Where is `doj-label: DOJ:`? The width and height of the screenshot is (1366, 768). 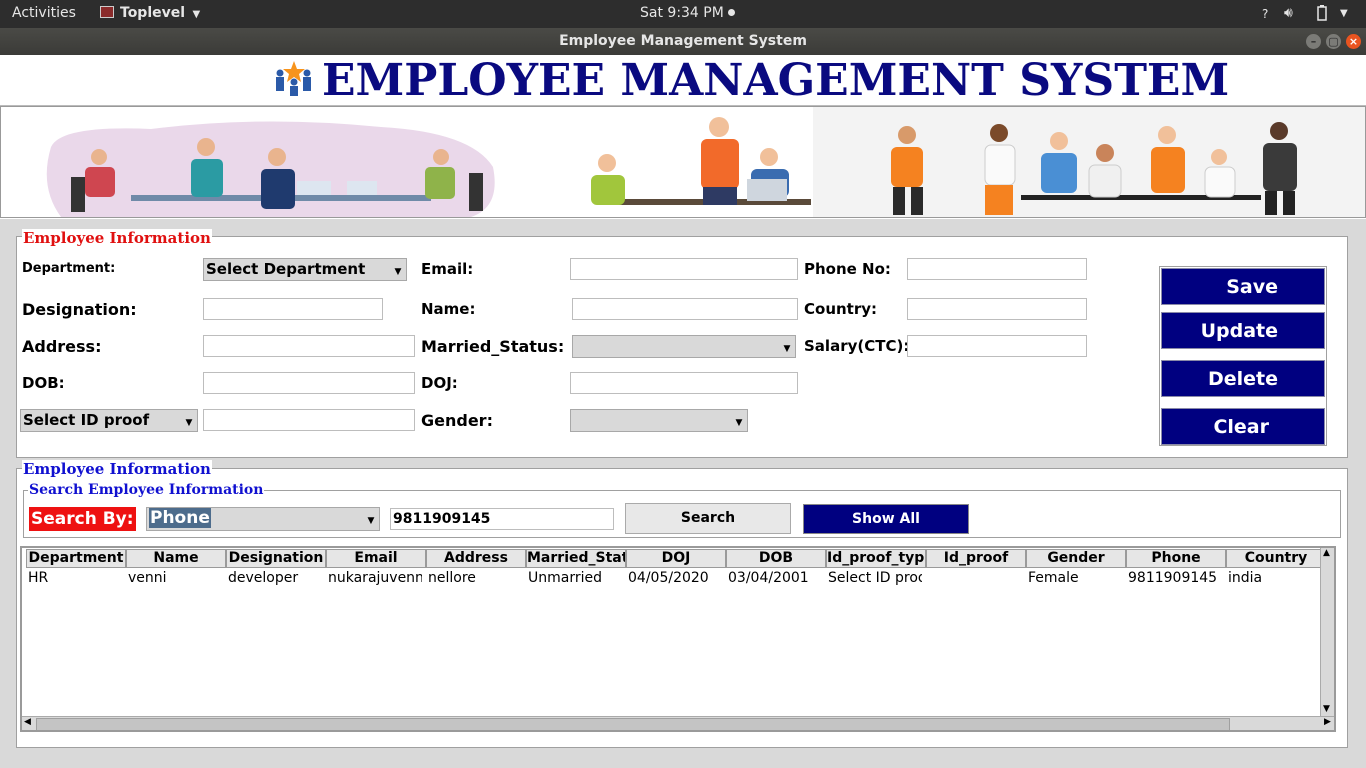 doj-label: DOJ: is located at coordinates (439, 383).